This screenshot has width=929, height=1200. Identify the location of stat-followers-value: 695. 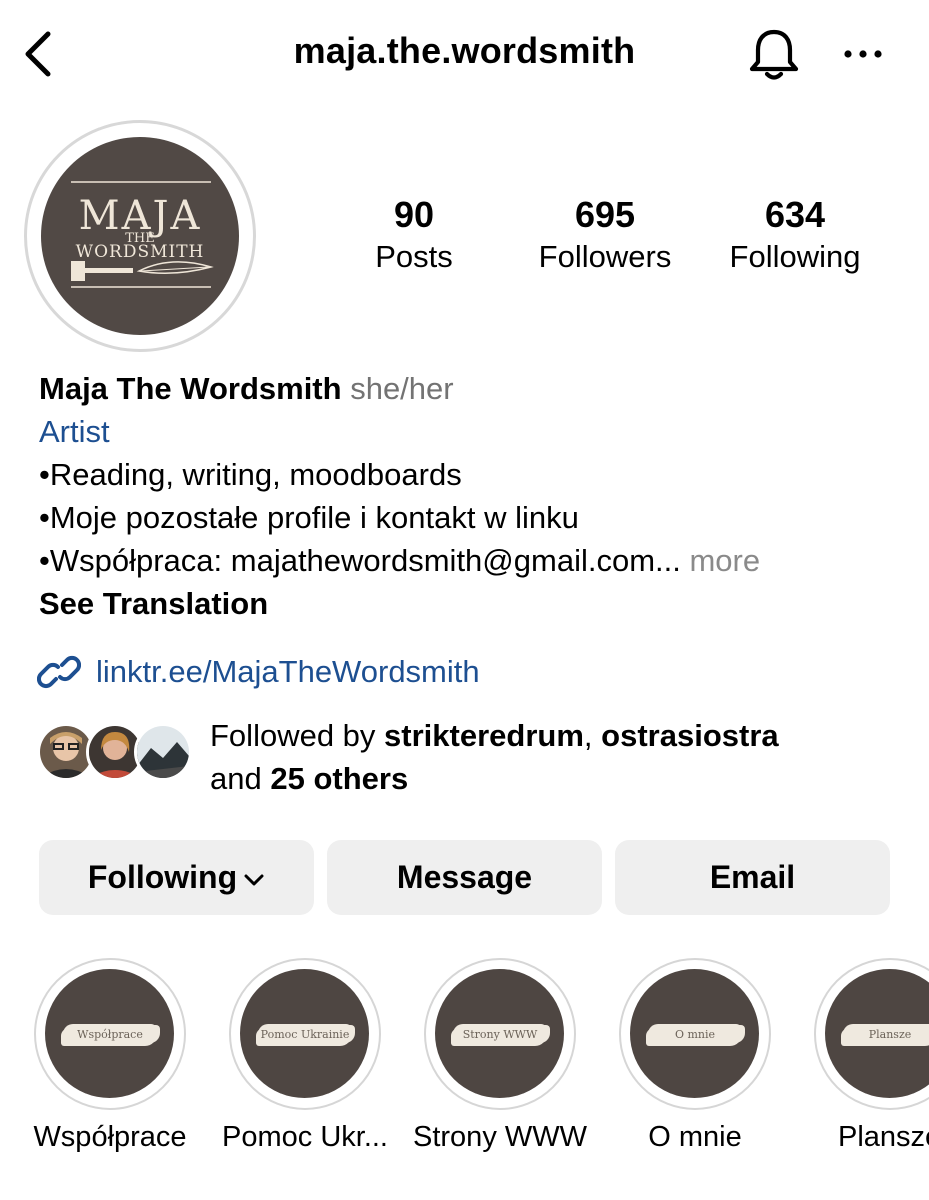
(605, 214).